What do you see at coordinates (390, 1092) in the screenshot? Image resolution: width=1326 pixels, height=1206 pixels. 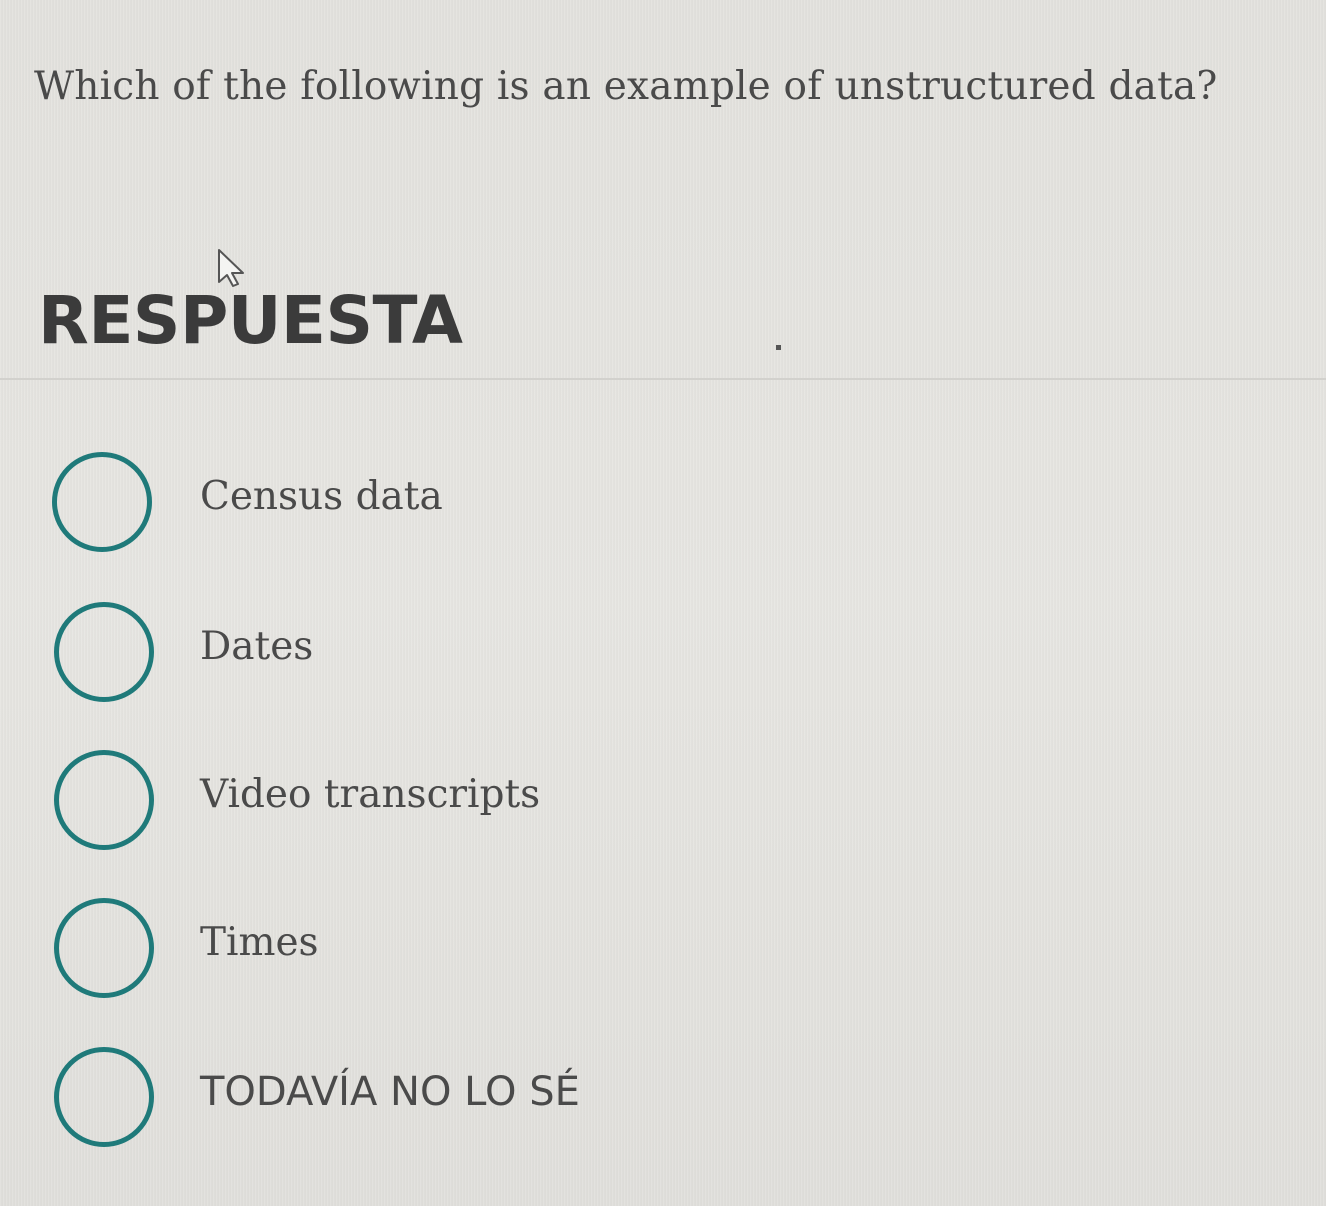 I see `option-label: TODAVÍA NO LO SÉ` at bounding box center [390, 1092].